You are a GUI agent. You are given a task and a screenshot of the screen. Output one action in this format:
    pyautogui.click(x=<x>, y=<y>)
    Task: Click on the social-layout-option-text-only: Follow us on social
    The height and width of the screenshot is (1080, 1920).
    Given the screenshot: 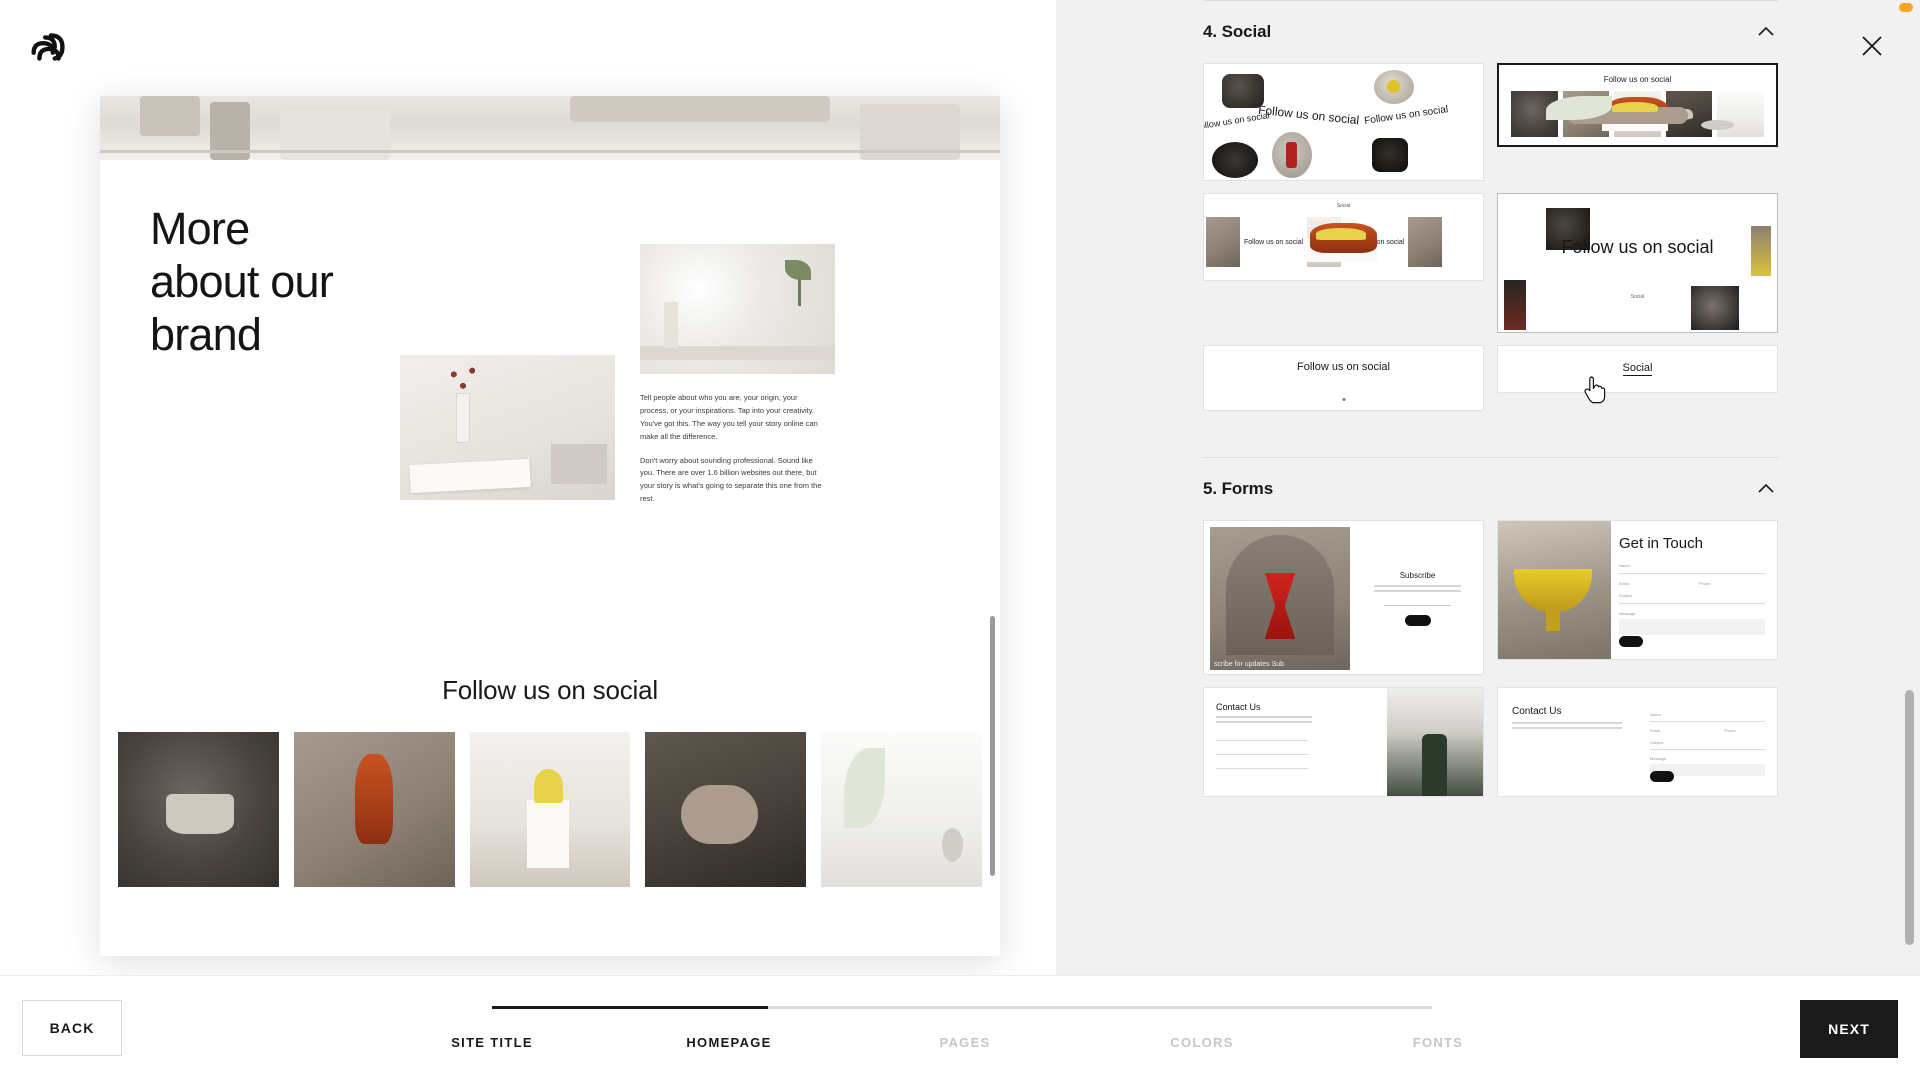 What is the action you would take?
    pyautogui.click(x=1343, y=378)
    